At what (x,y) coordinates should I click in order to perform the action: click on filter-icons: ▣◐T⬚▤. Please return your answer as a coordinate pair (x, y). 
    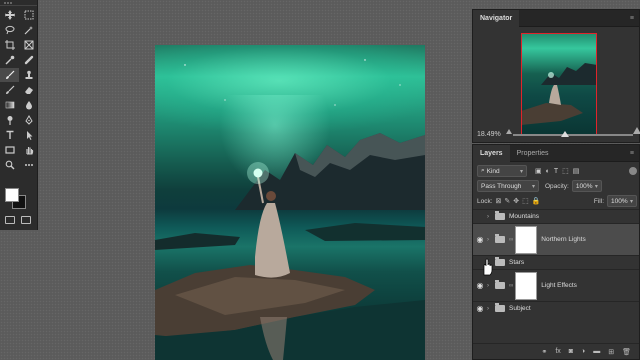
    Looking at the image, I should click on (559, 171).